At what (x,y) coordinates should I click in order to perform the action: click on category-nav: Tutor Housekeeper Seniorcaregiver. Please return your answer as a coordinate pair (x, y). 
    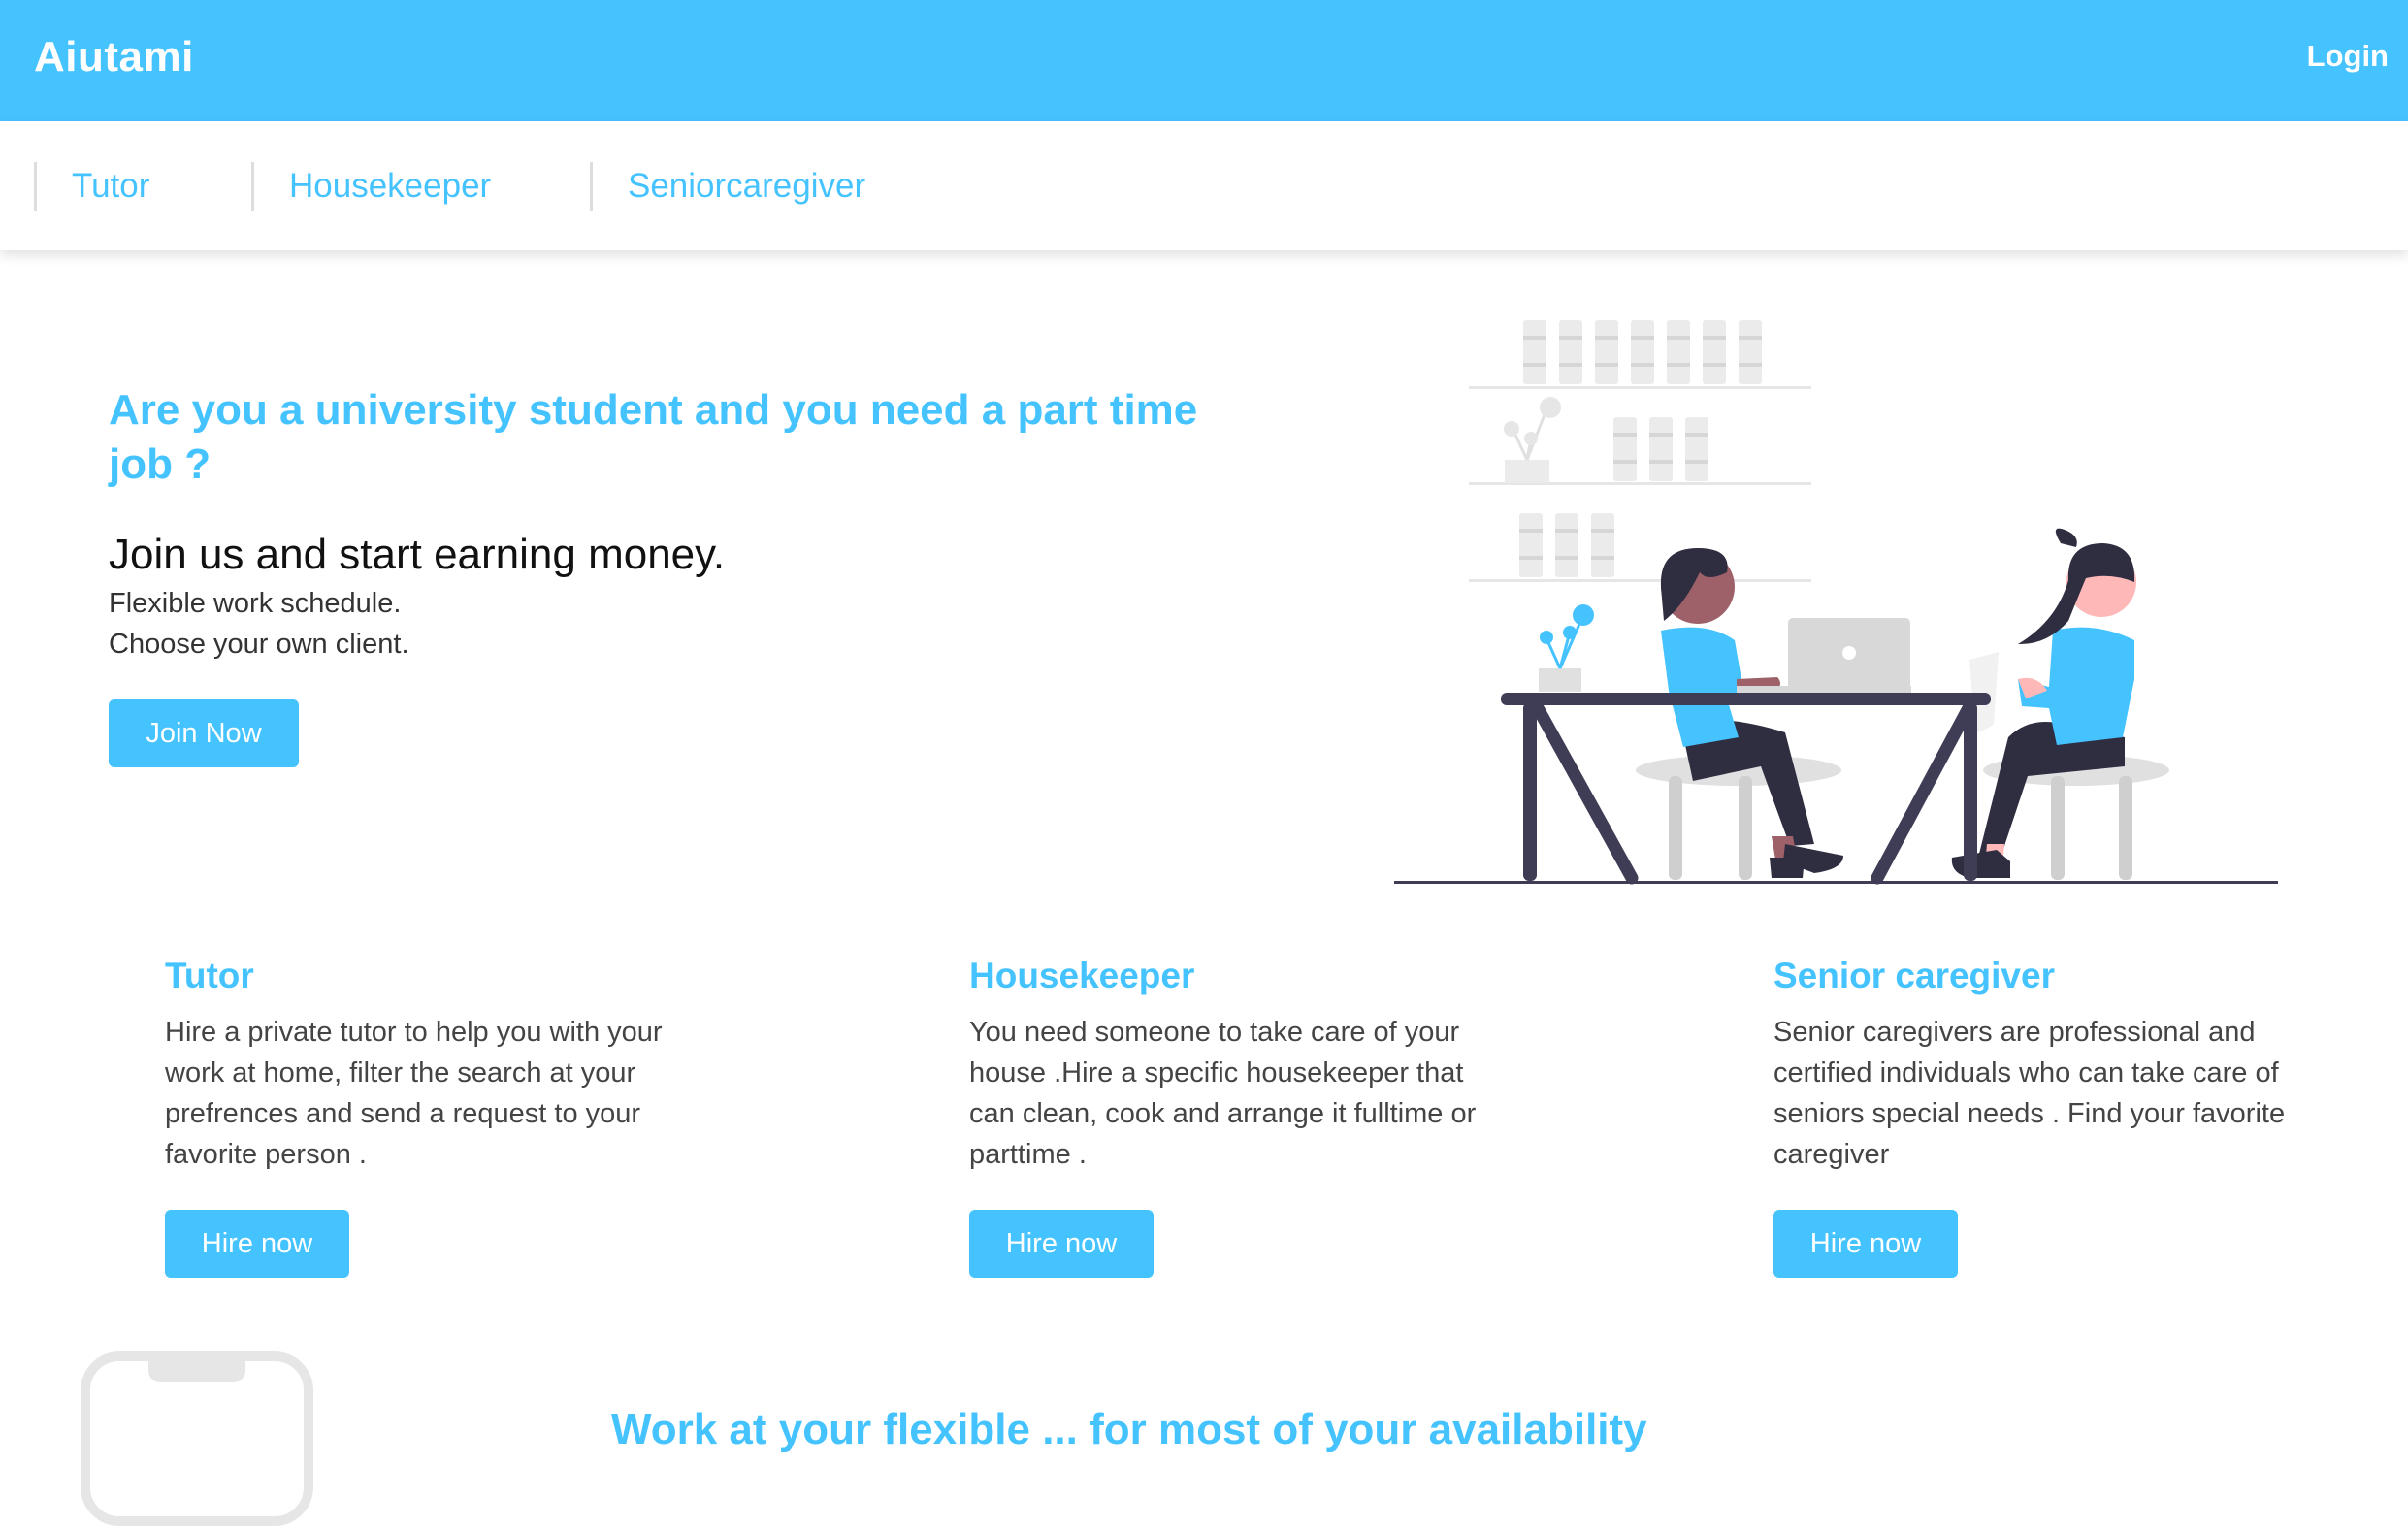
    Looking at the image, I should click on (1204, 185).